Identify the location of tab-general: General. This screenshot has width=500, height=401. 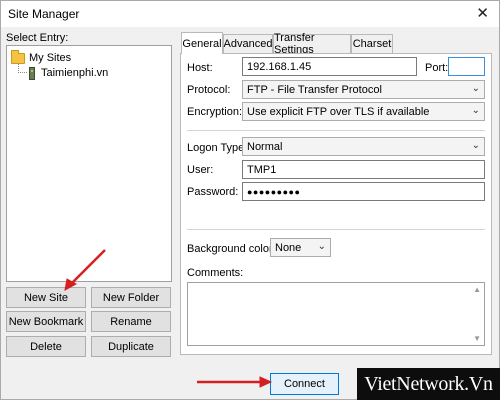
(202, 43).